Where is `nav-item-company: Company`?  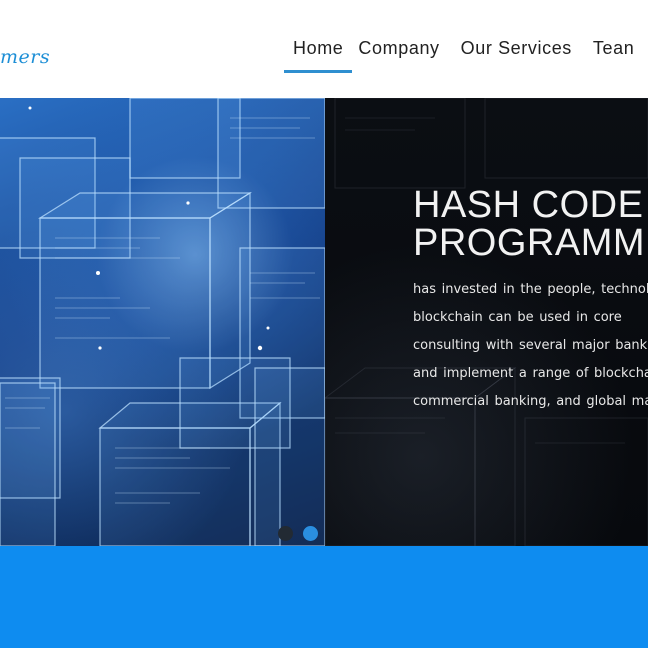 nav-item-company: Company is located at coordinates (398, 56).